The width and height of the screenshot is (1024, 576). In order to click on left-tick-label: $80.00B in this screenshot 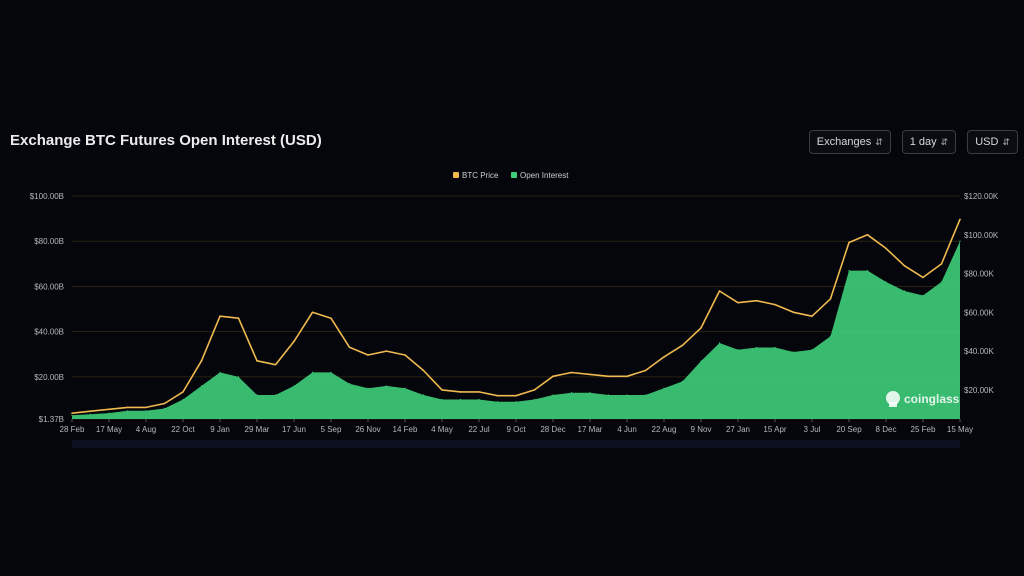, I will do `click(49, 241)`.